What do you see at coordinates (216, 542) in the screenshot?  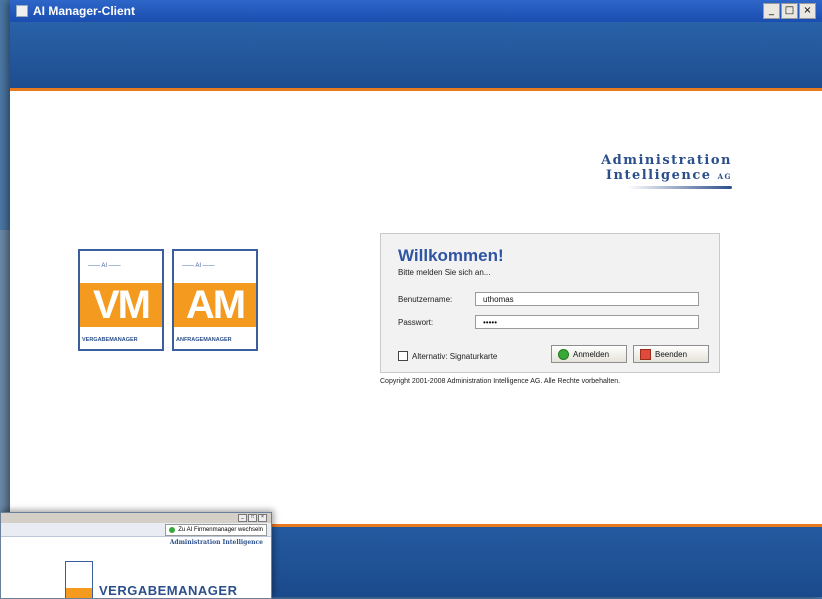 I see `inset-company-logo: Administration Intelligence` at bounding box center [216, 542].